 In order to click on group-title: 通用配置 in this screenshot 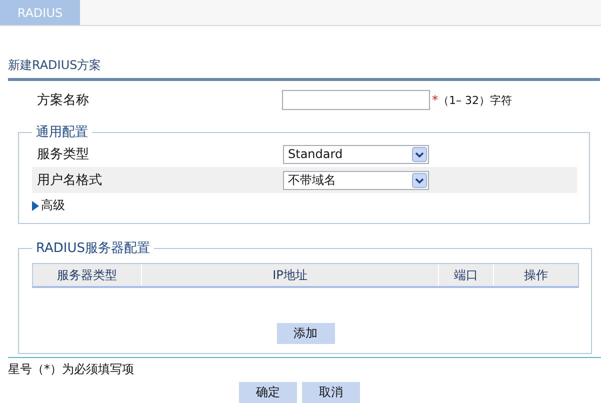, I will do `click(62, 132)`.